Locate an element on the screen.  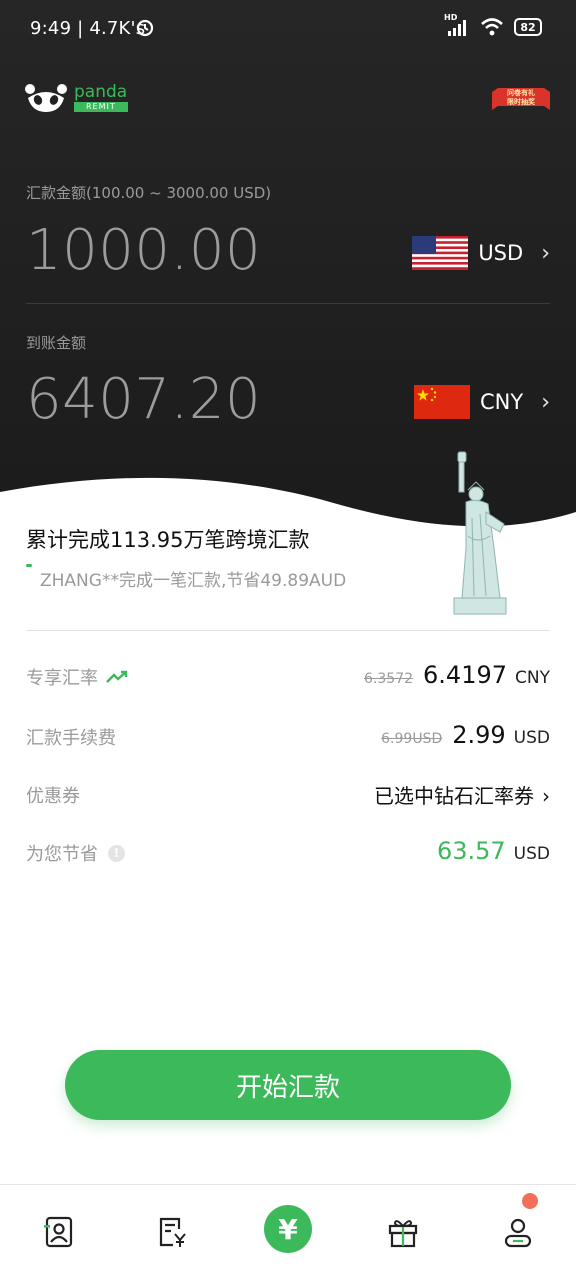
stats-ticker: ZHANG**完成一笔汇款,节省49.89AUD is located at coordinates (193, 581).